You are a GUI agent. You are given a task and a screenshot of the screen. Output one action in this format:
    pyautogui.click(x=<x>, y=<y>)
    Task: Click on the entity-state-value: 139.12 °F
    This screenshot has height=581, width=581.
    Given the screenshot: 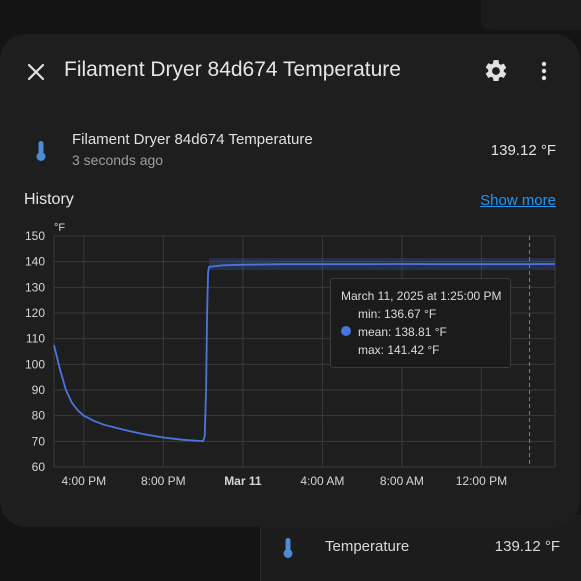 What is the action you would take?
    pyautogui.click(x=523, y=150)
    